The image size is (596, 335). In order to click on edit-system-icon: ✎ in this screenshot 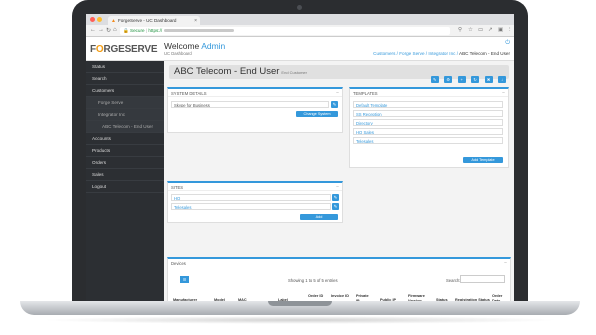, I will do `click(334, 104)`.